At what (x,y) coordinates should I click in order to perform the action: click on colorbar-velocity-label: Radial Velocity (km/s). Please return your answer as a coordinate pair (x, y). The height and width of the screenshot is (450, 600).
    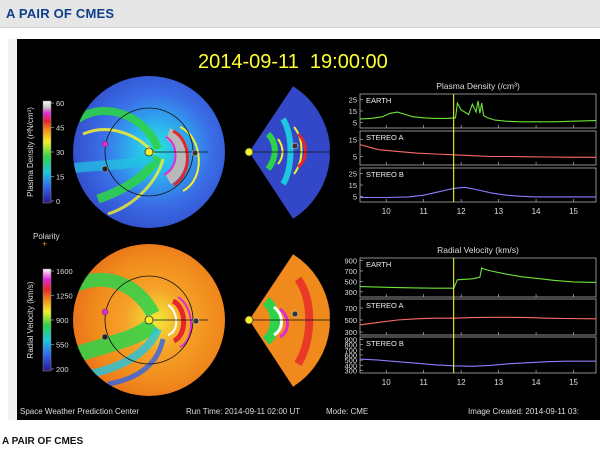
    Looking at the image, I should click on (30, 319).